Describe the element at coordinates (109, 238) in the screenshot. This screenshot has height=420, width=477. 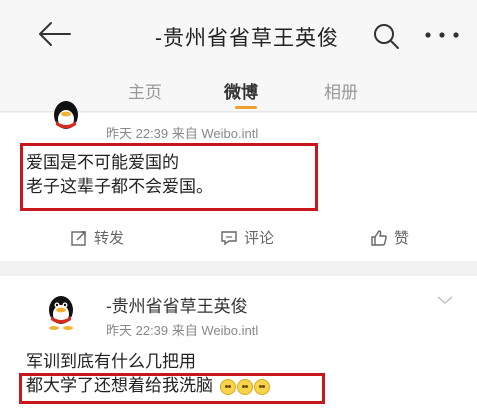
I see `repost-label: 转发` at that location.